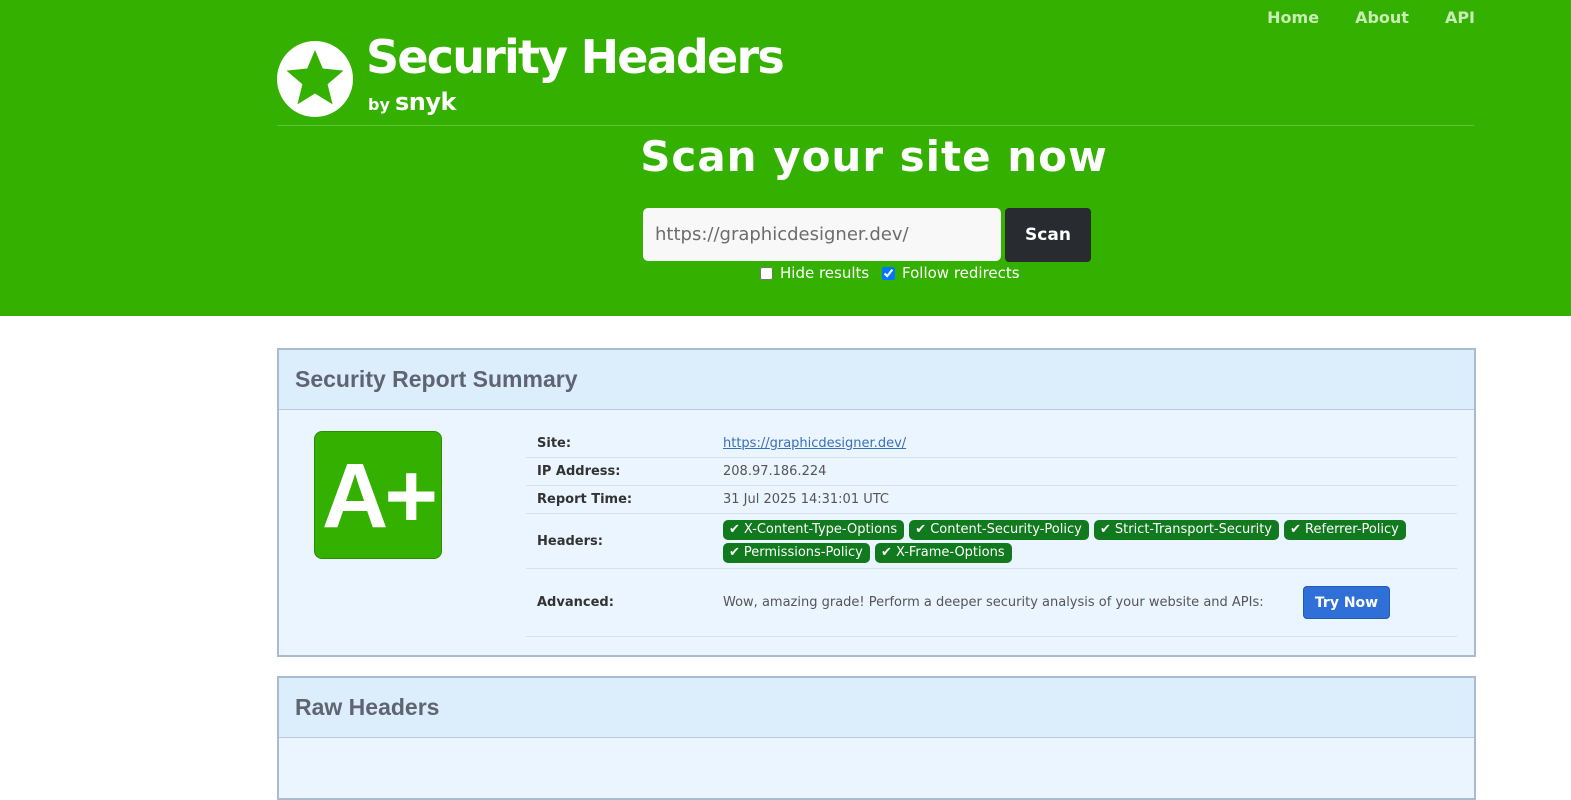 This screenshot has height=800, width=1571. I want to click on header-pill-label: Referrer-Policy, so click(1352, 529).